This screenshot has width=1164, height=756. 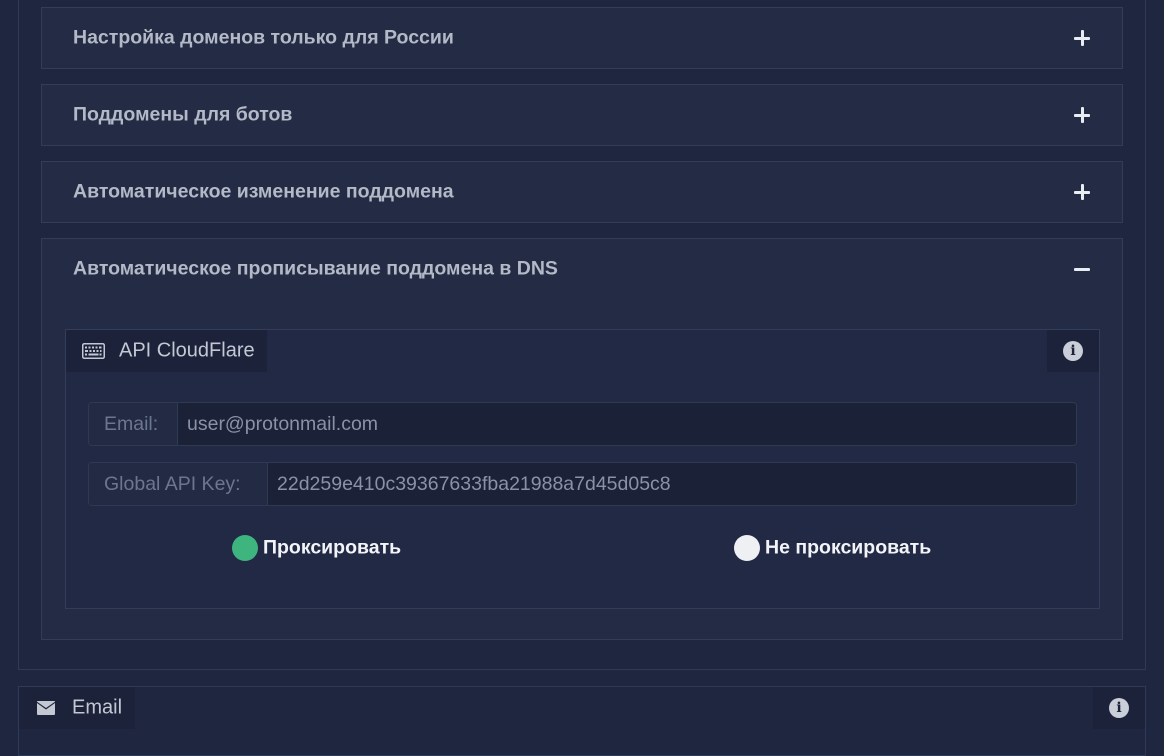 I want to click on api-cloudflare-title: API CloudFlare, so click(x=187, y=350).